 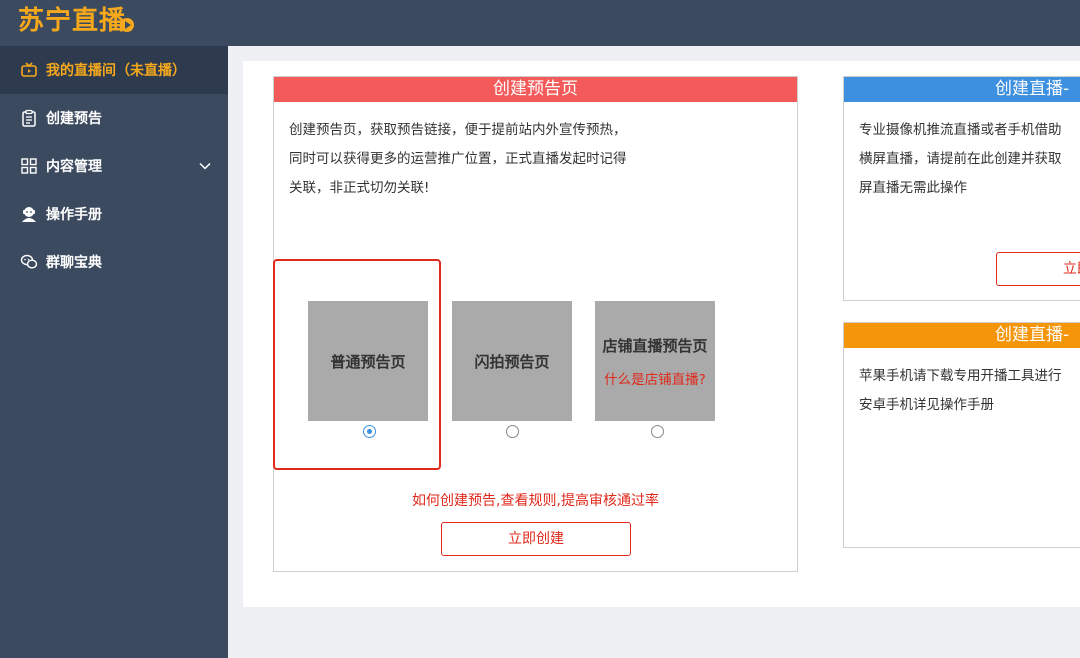 What do you see at coordinates (114, 118) in the screenshot?
I see `sidebar-item-create-preview: 创建预告` at bounding box center [114, 118].